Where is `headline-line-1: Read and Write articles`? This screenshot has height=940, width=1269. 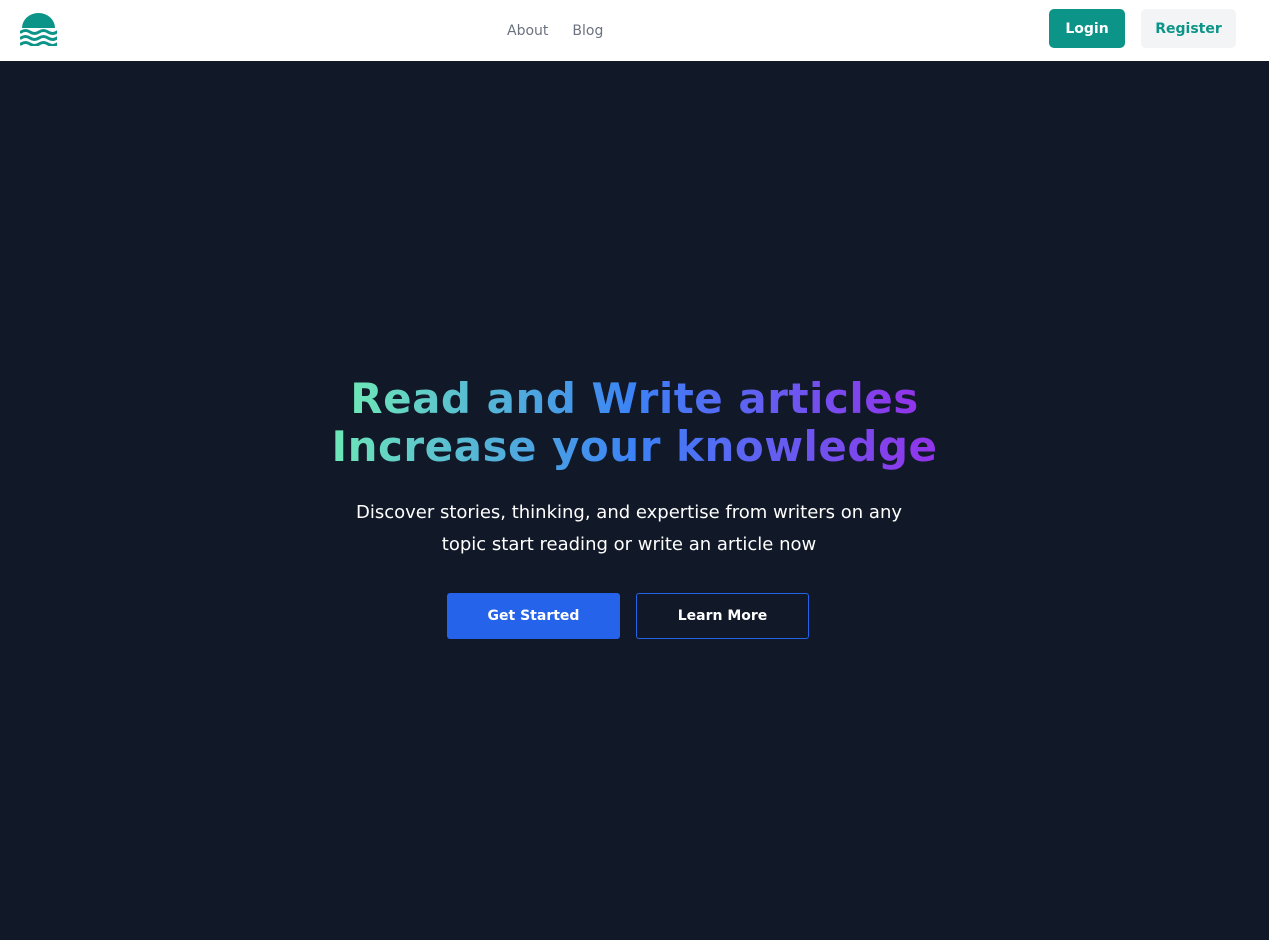 headline-line-1: Read and Write articles is located at coordinates (634, 398).